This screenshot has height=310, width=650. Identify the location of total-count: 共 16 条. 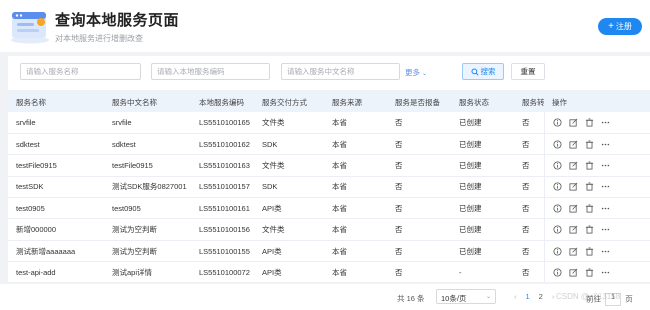
(411, 298).